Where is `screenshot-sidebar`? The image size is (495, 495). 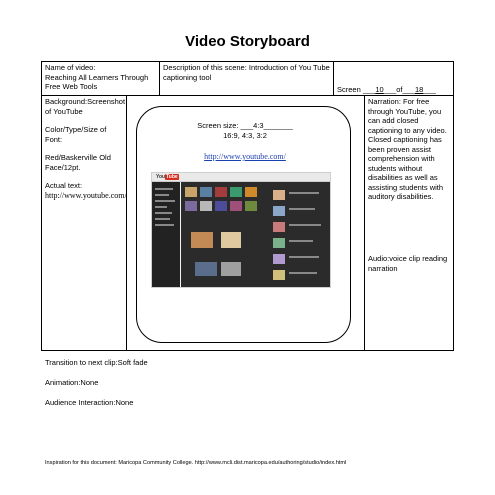
screenshot-sidebar is located at coordinates (166, 234).